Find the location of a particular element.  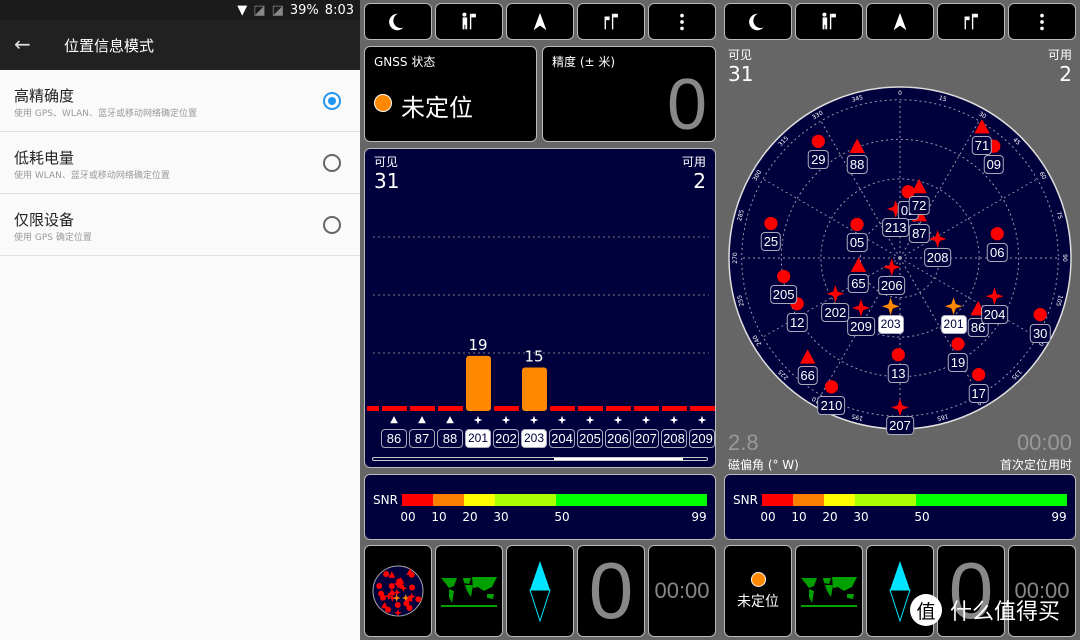

tile-accuracy: 0 is located at coordinates (611, 591).